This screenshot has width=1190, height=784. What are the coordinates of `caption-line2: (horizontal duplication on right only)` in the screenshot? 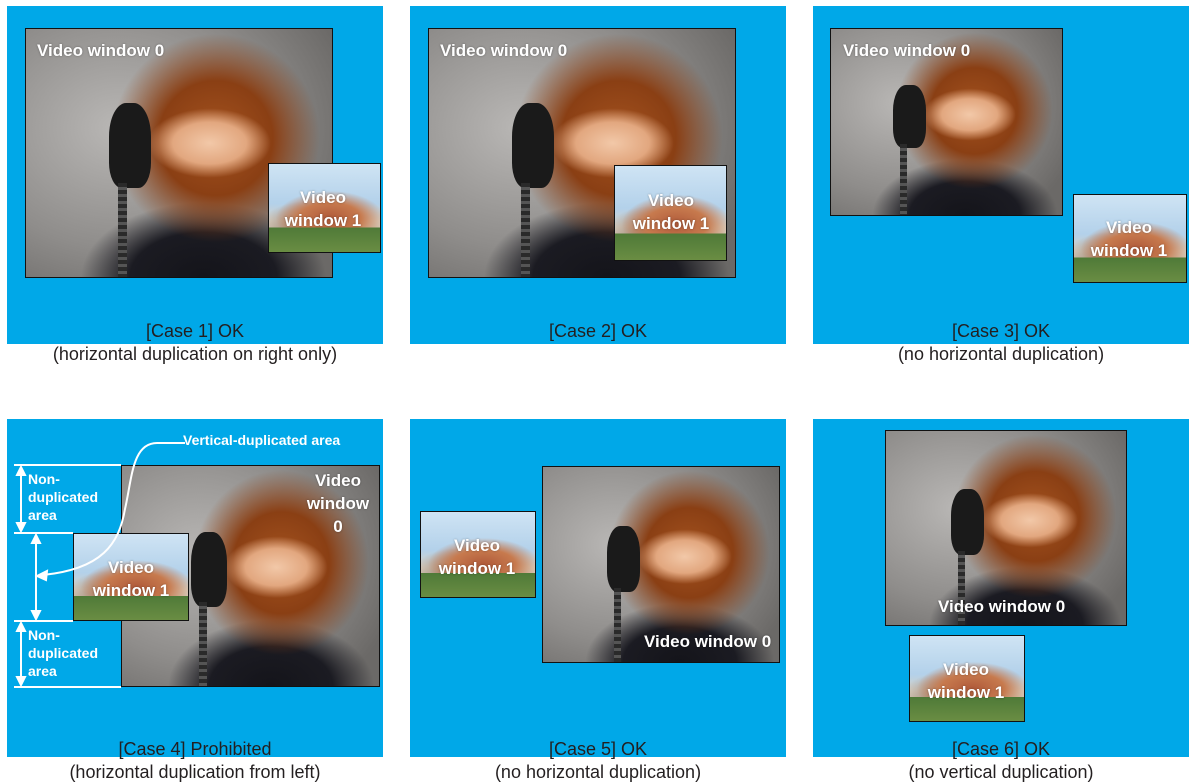 It's located at (195, 354).